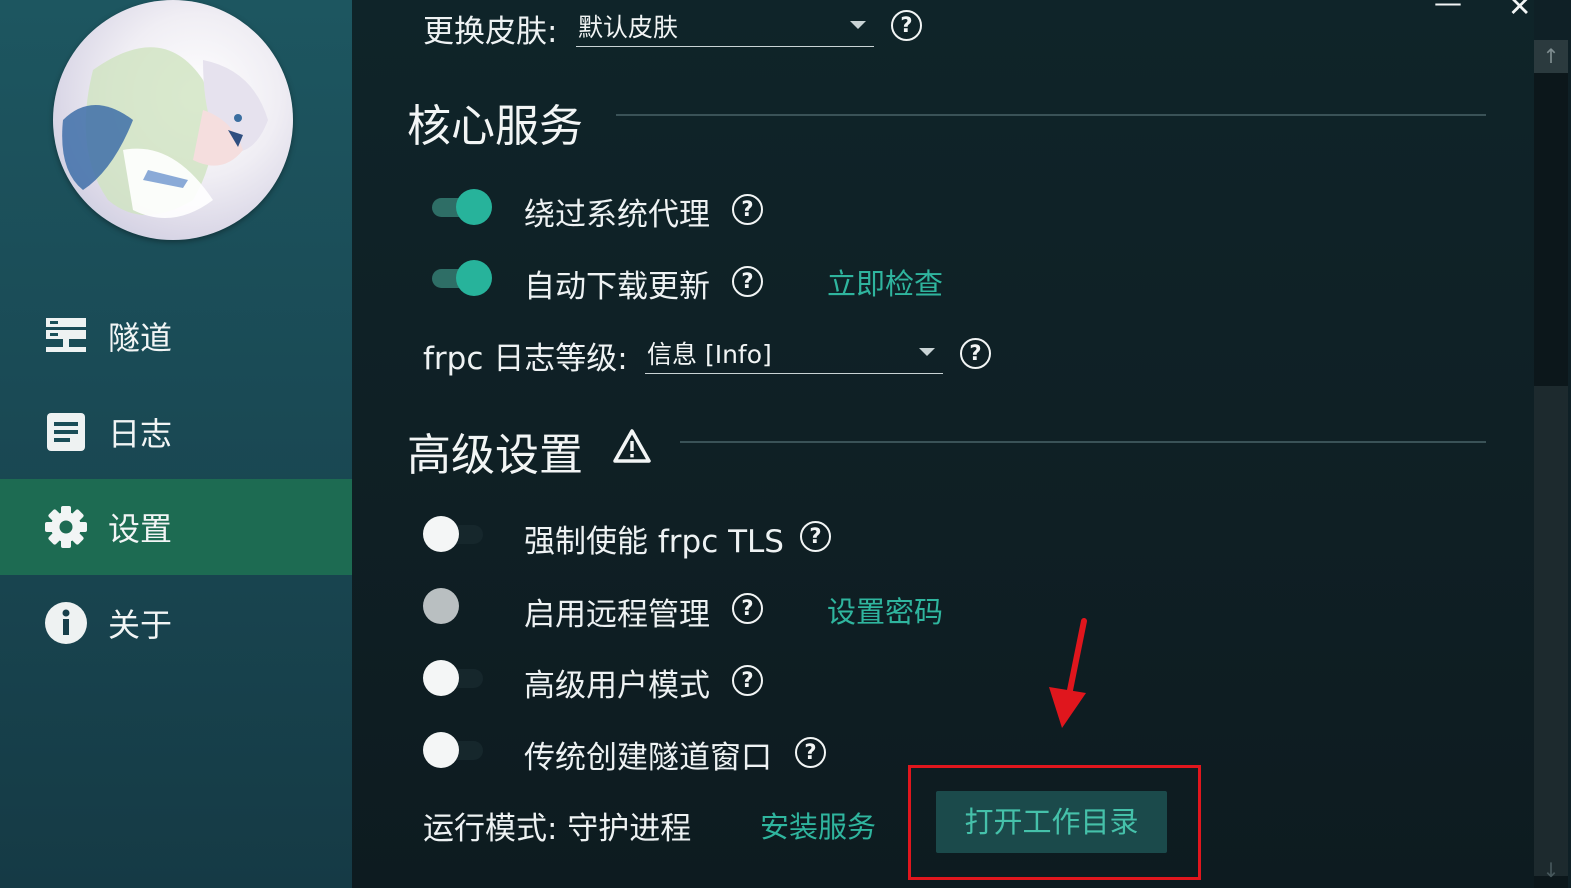 The height and width of the screenshot is (888, 1571). I want to click on classic-window-label: 传统创建隧道窗口, so click(648, 758).